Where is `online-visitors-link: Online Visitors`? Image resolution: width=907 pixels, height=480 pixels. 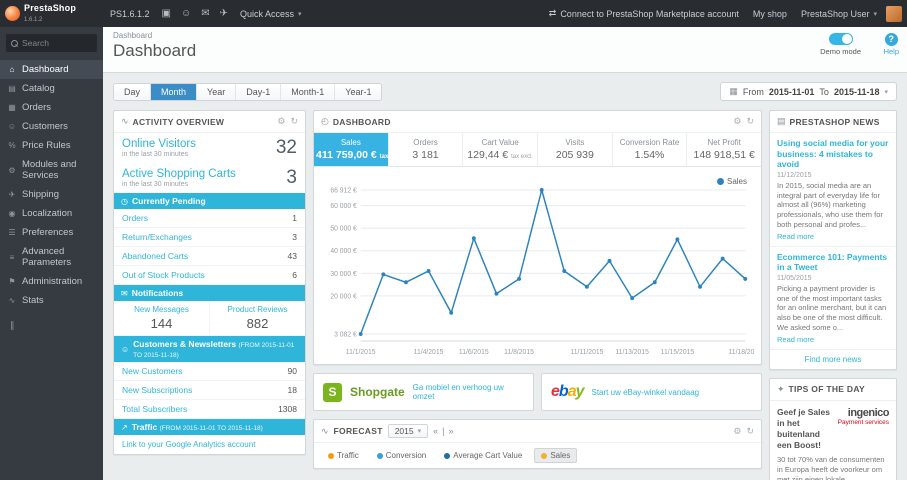 online-visitors-link: Online Visitors is located at coordinates (159, 144).